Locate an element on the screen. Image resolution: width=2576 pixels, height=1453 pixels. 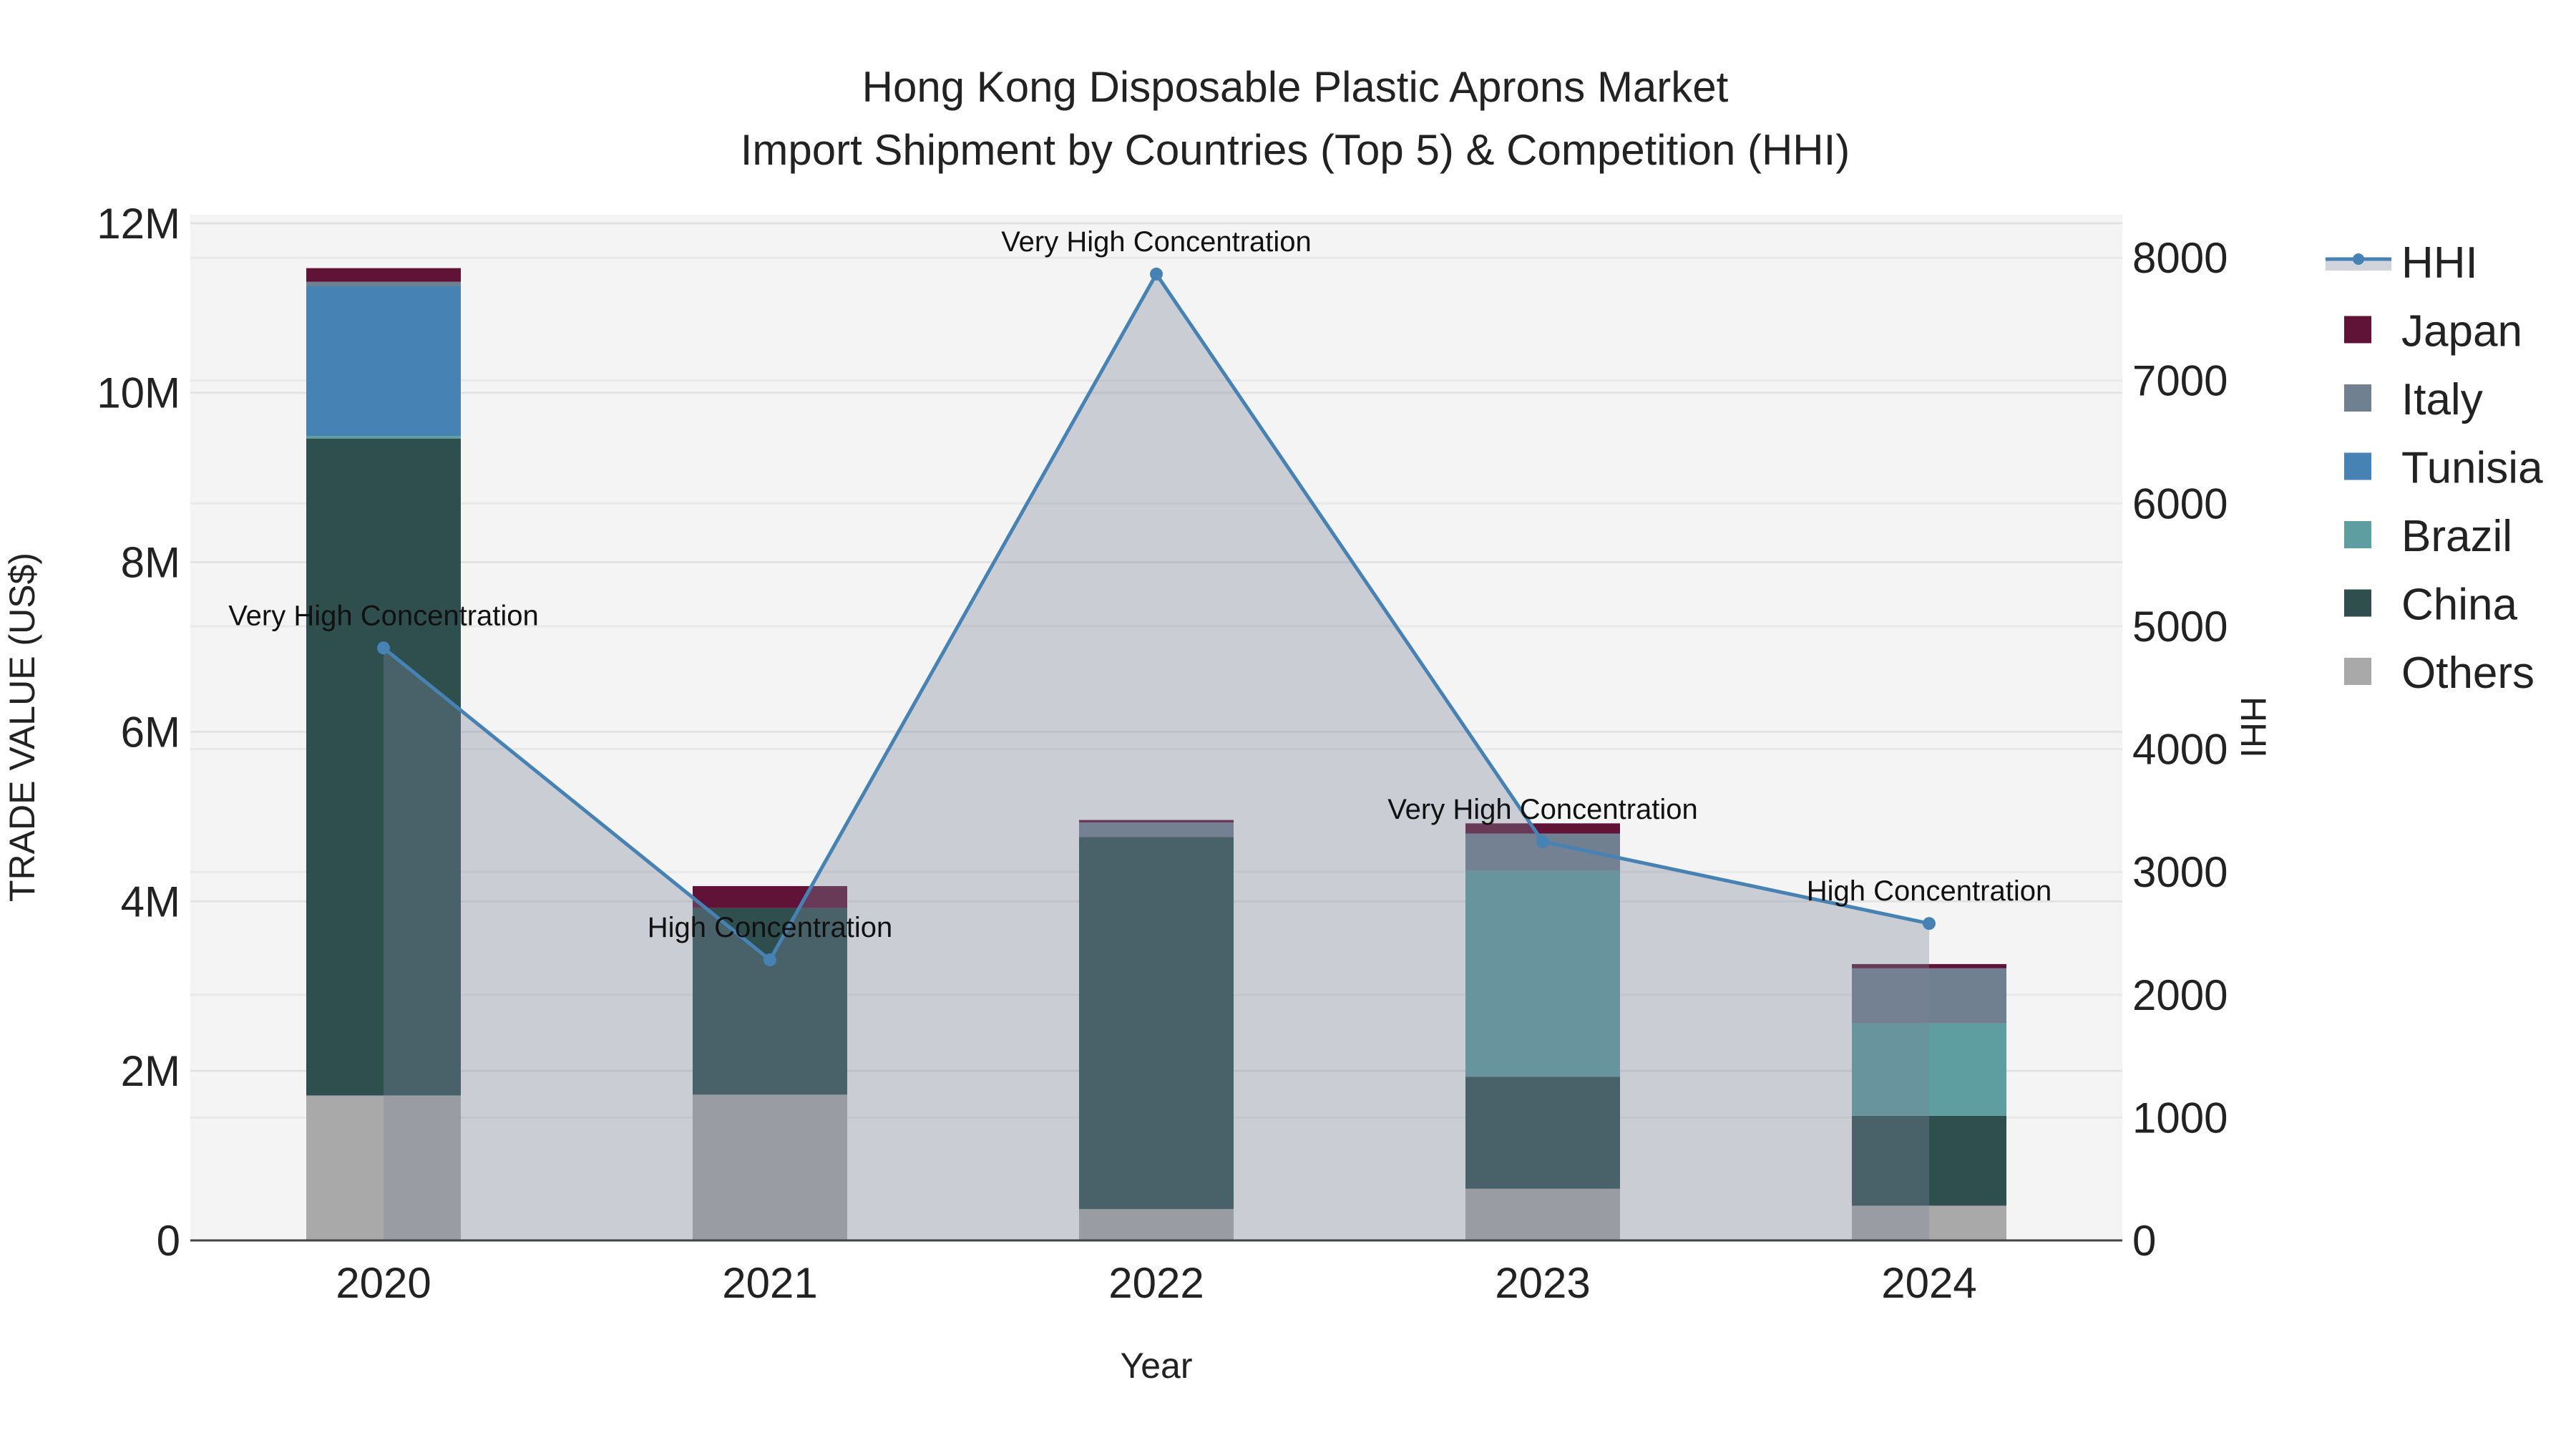
legend-label: China is located at coordinates (2459, 605).